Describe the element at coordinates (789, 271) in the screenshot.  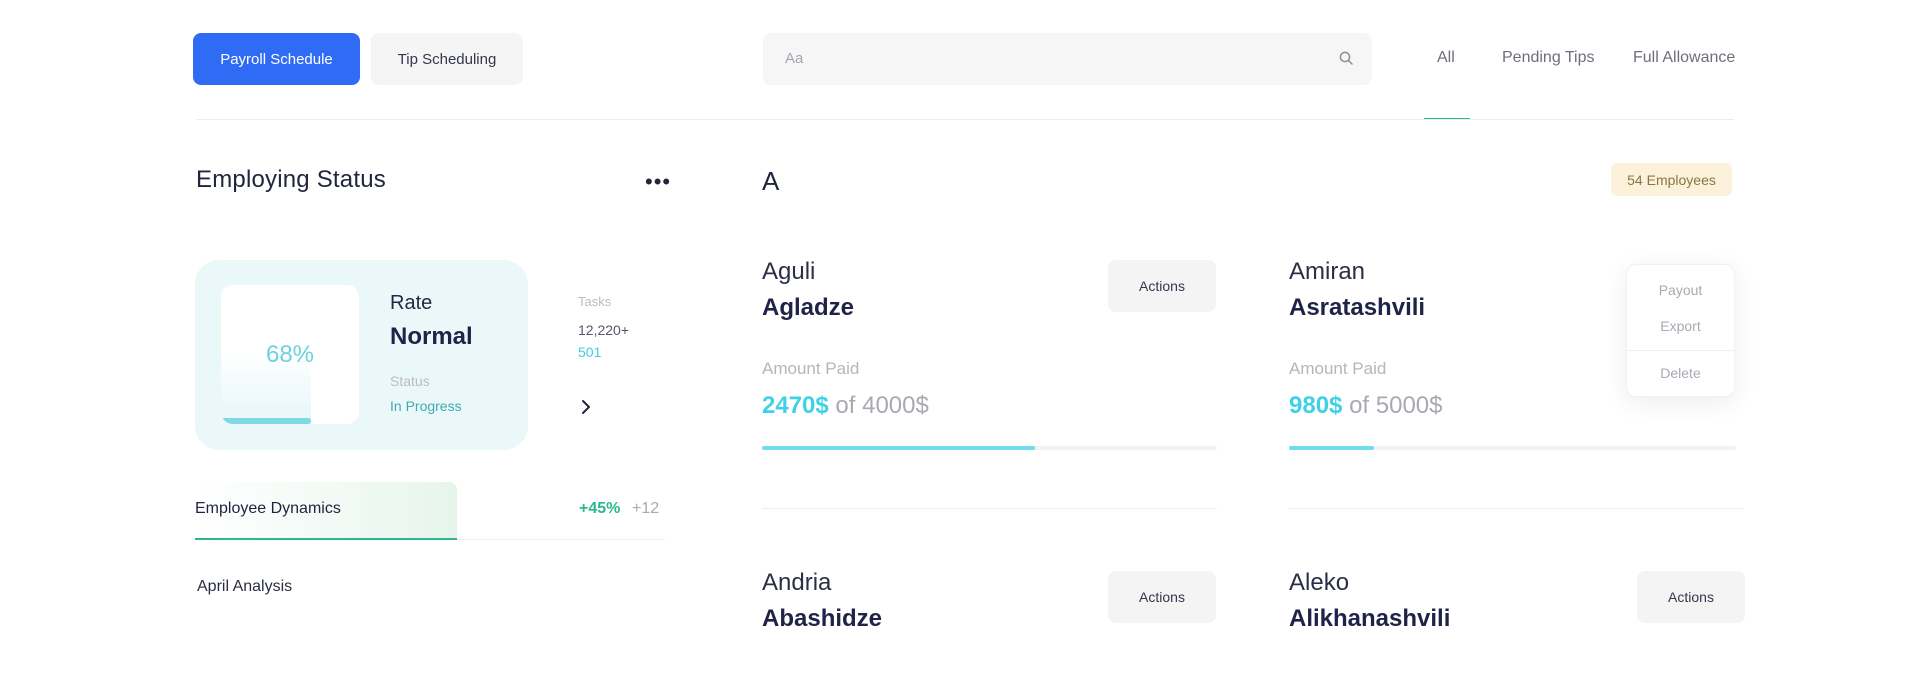
I see `employee-first-name: Aguli` at that location.